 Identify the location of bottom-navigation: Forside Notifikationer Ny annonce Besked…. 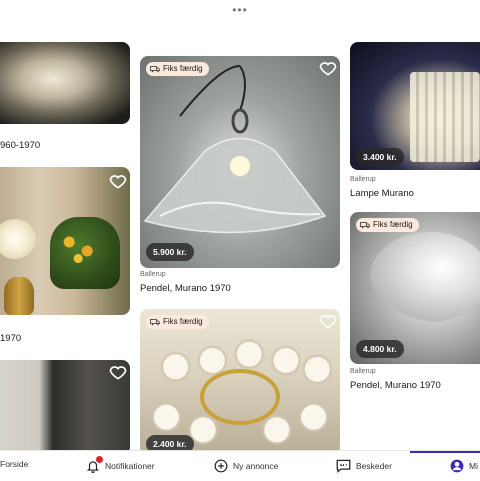
(240, 465).